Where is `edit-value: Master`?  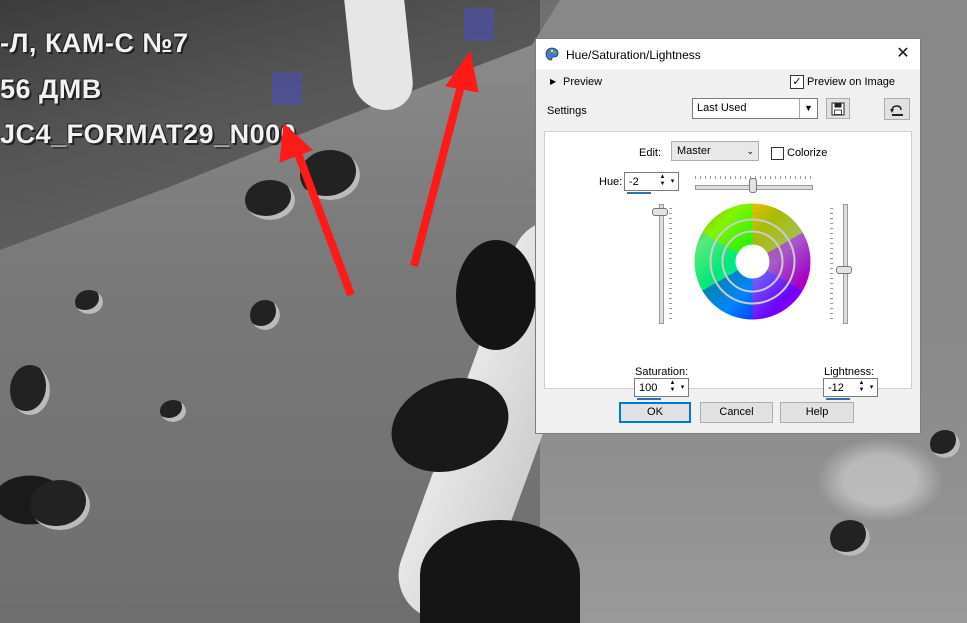
edit-value: Master is located at coordinates (694, 151).